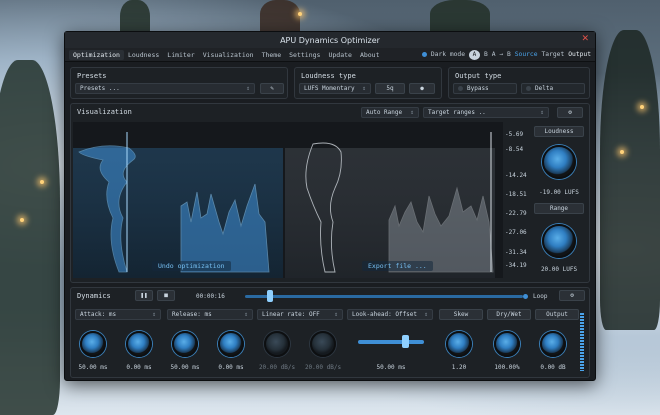  Describe the element at coordinates (559, 131) in the screenshot. I see `loudness-label: Loudness` at that location.